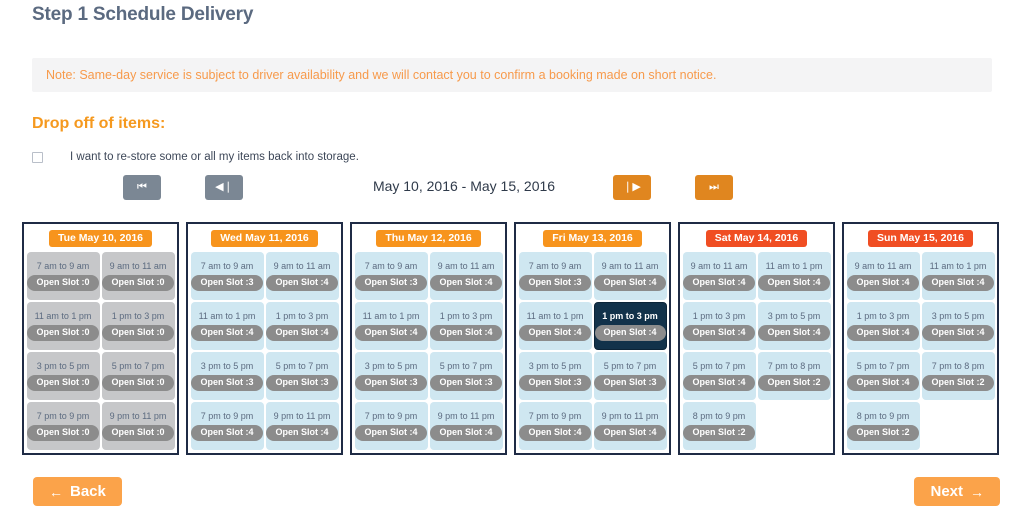  What do you see at coordinates (77, 491) in the screenshot?
I see `back-button: ← Back` at bounding box center [77, 491].